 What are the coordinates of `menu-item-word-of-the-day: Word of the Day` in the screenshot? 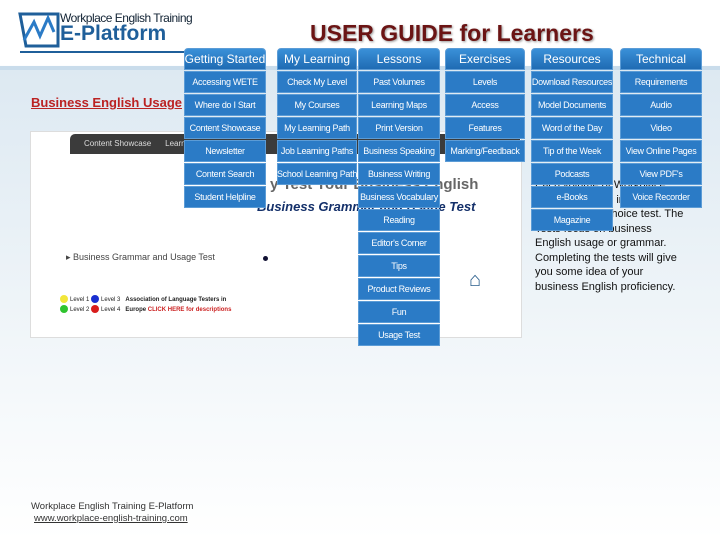 It's located at (572, 128).